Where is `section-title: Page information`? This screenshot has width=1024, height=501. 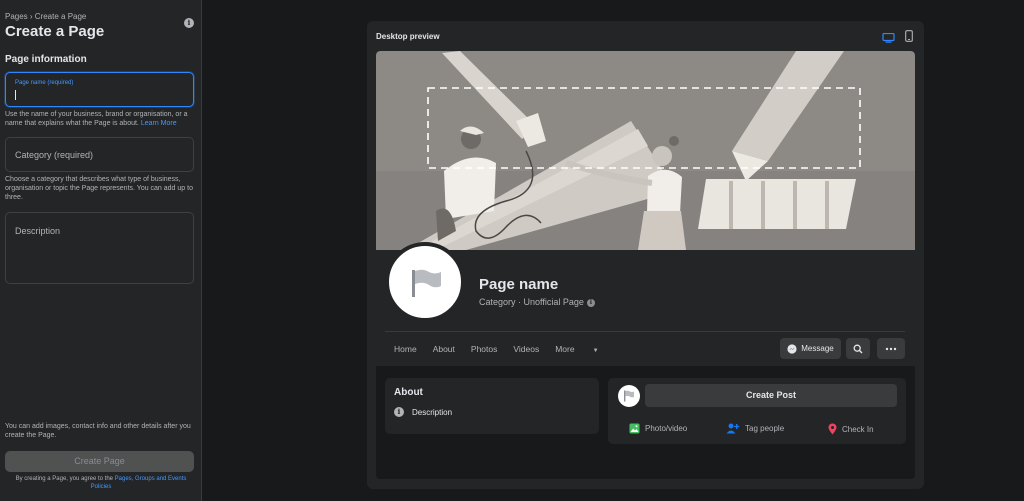 section-title: Page information is located at coordinates (46, 59).